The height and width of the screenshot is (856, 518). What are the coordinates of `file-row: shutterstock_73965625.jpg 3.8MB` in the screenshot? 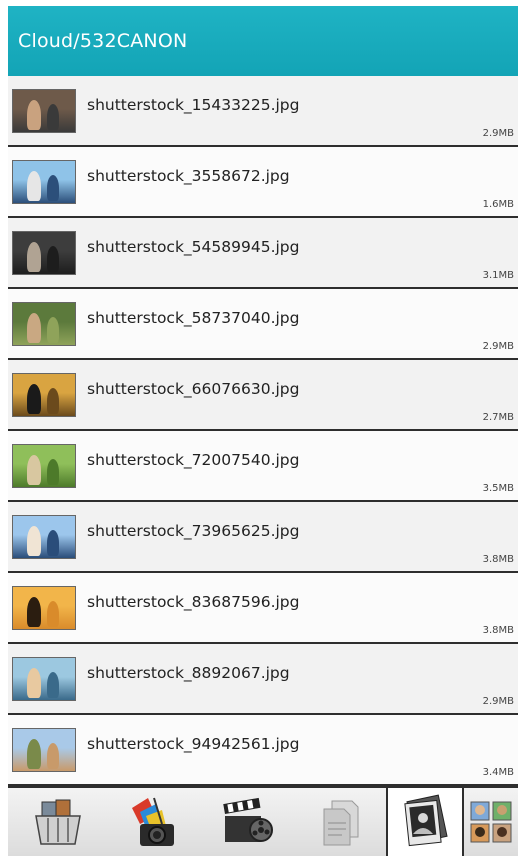 It's located at (263, 537).